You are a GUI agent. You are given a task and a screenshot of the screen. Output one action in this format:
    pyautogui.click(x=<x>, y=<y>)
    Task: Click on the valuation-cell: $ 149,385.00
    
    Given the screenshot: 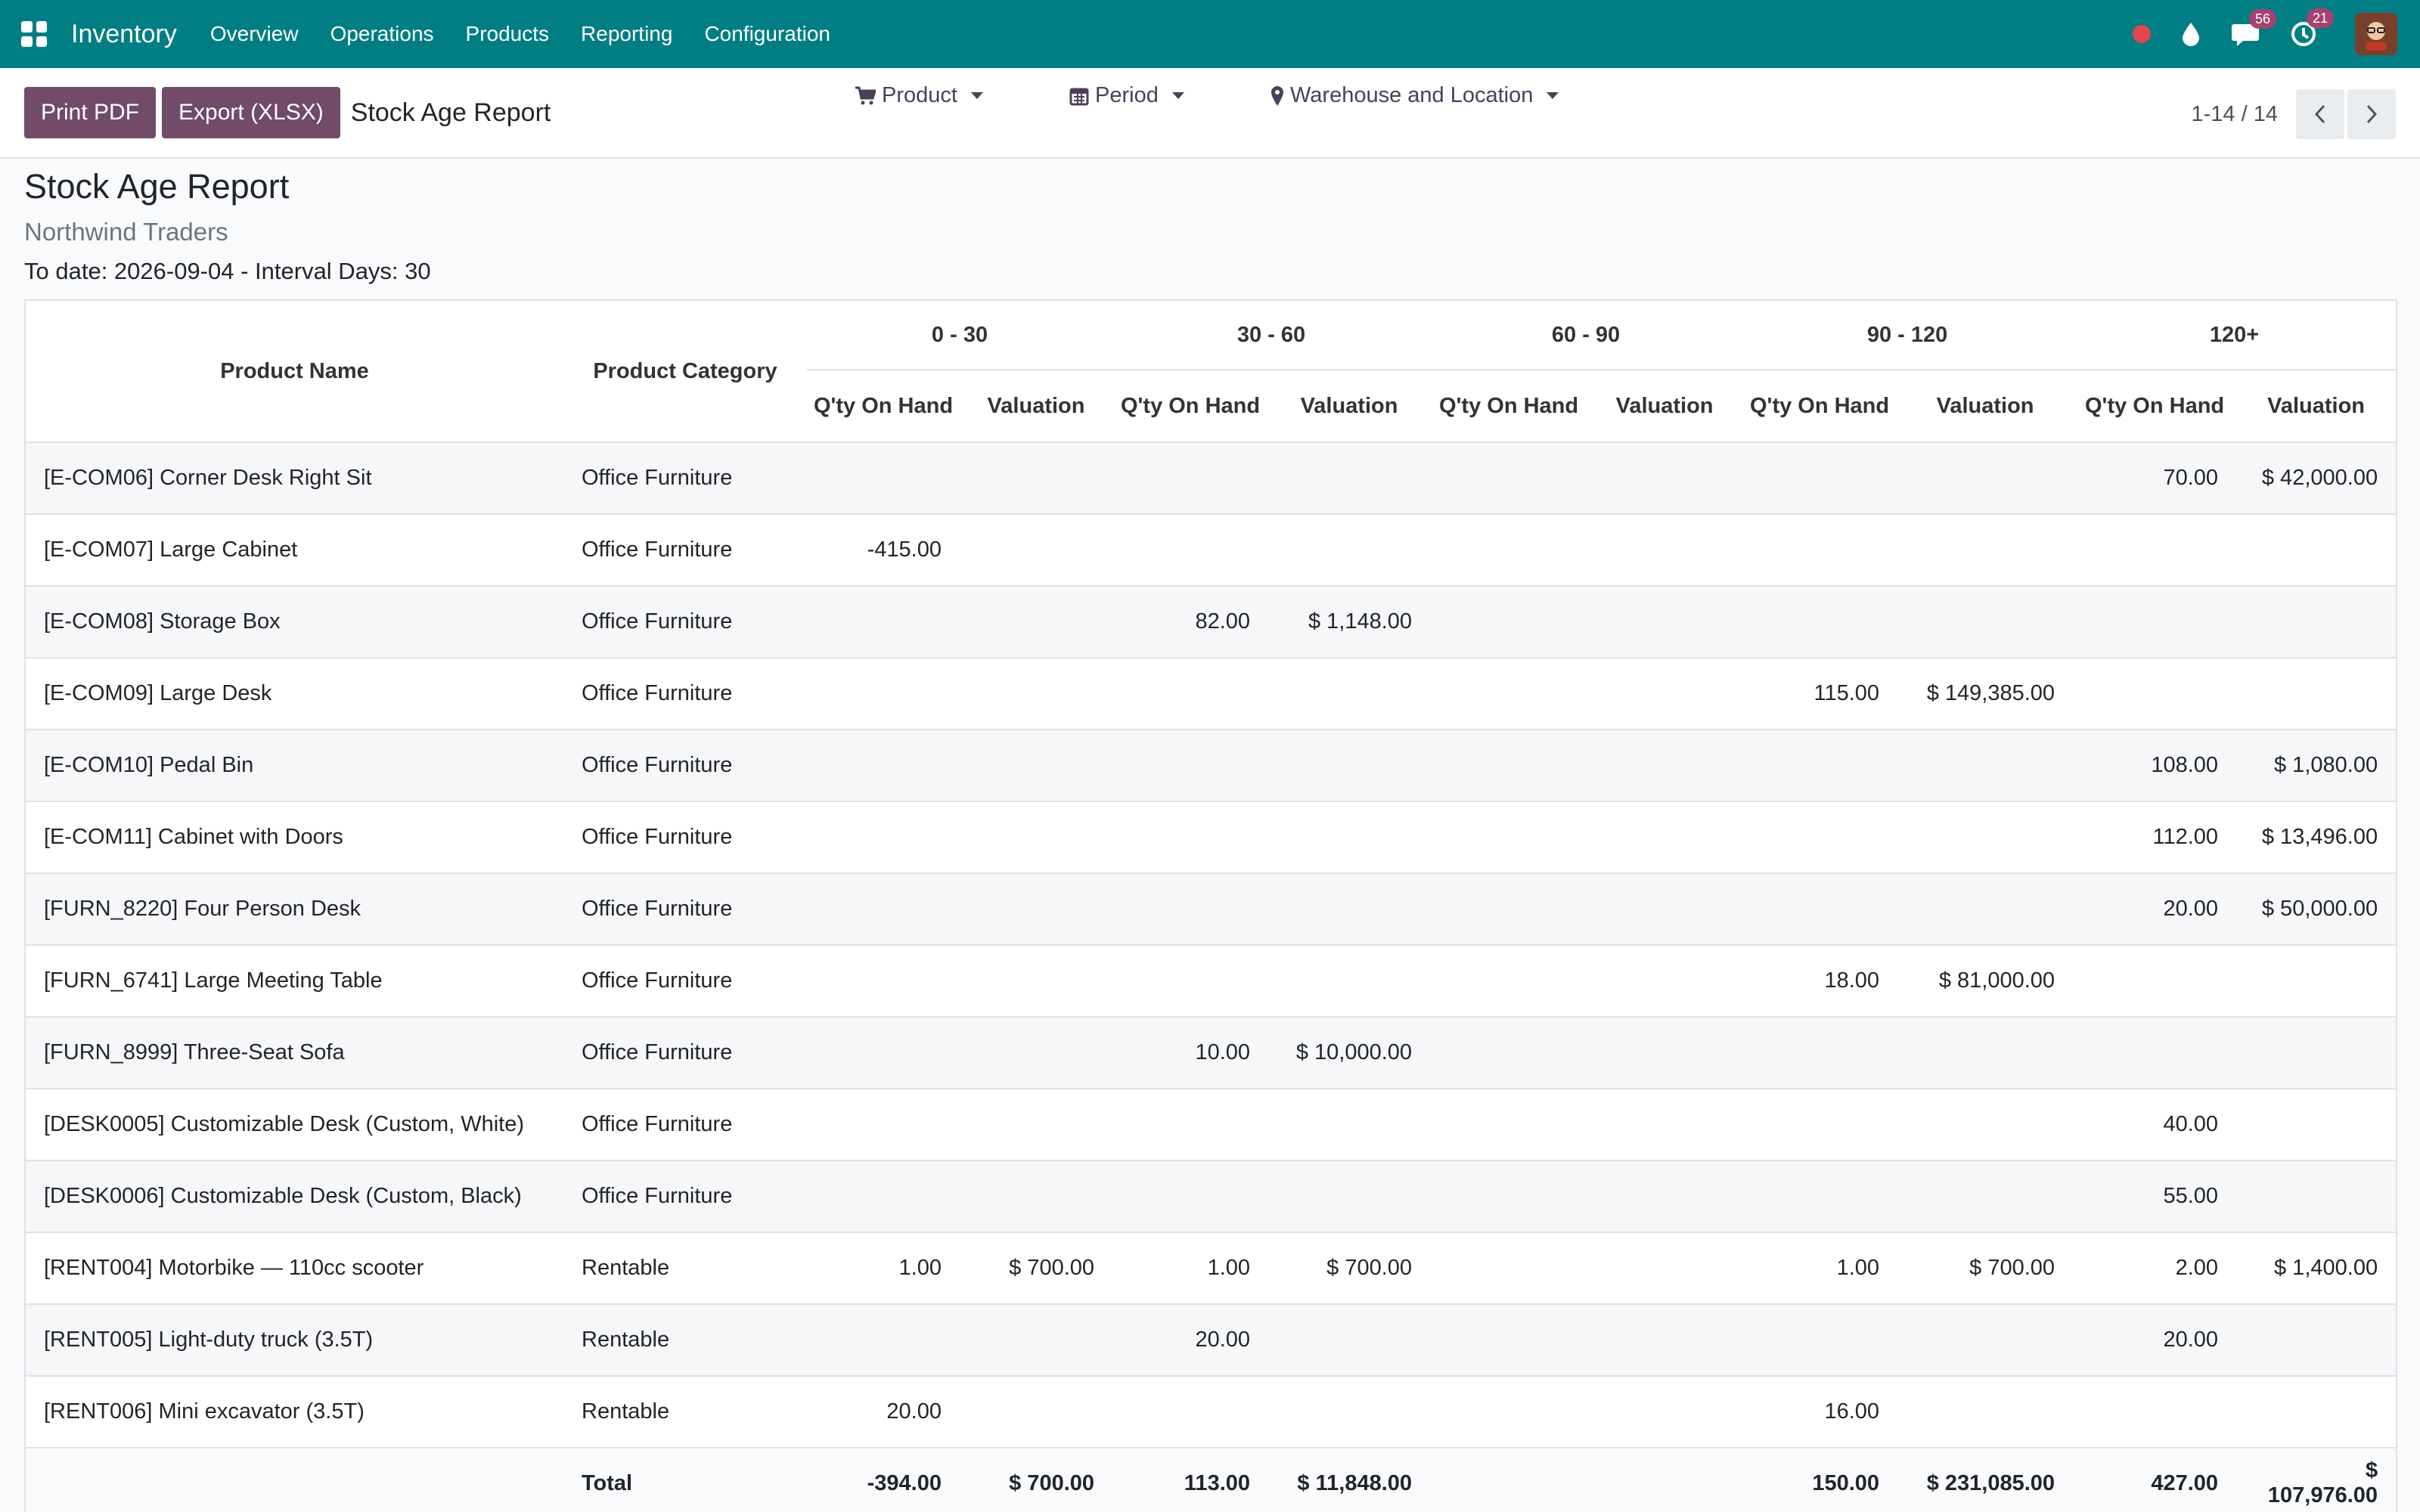 What is the action you would take?
    pyautogui.click(x=1985, y=693)
    